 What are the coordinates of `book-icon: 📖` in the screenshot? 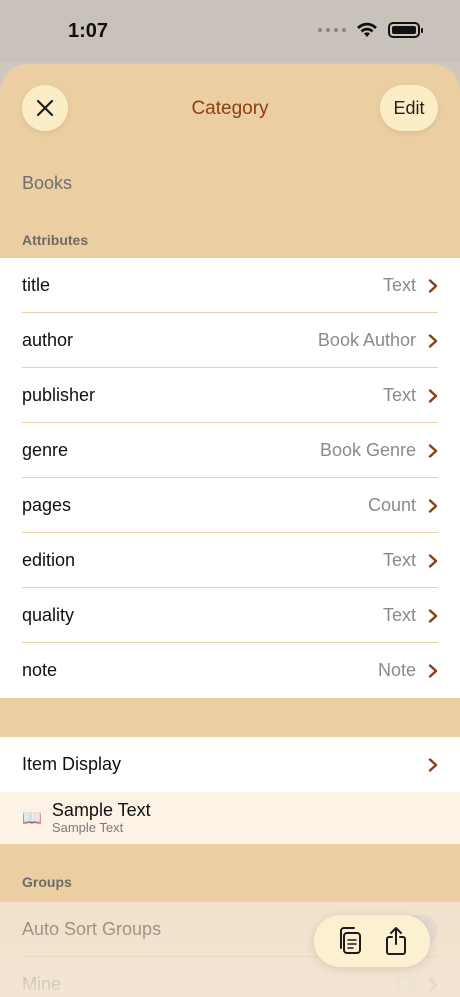 It's located at (32, 818).